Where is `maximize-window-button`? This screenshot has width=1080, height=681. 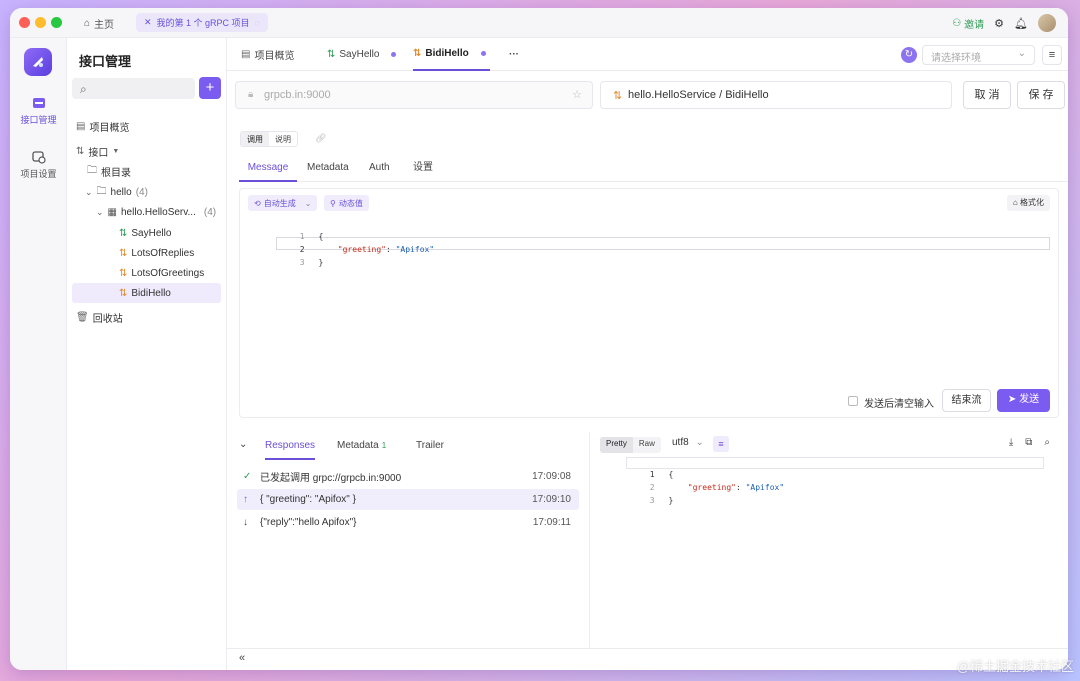
maximize-window-button is located at coordinates (56, 22).